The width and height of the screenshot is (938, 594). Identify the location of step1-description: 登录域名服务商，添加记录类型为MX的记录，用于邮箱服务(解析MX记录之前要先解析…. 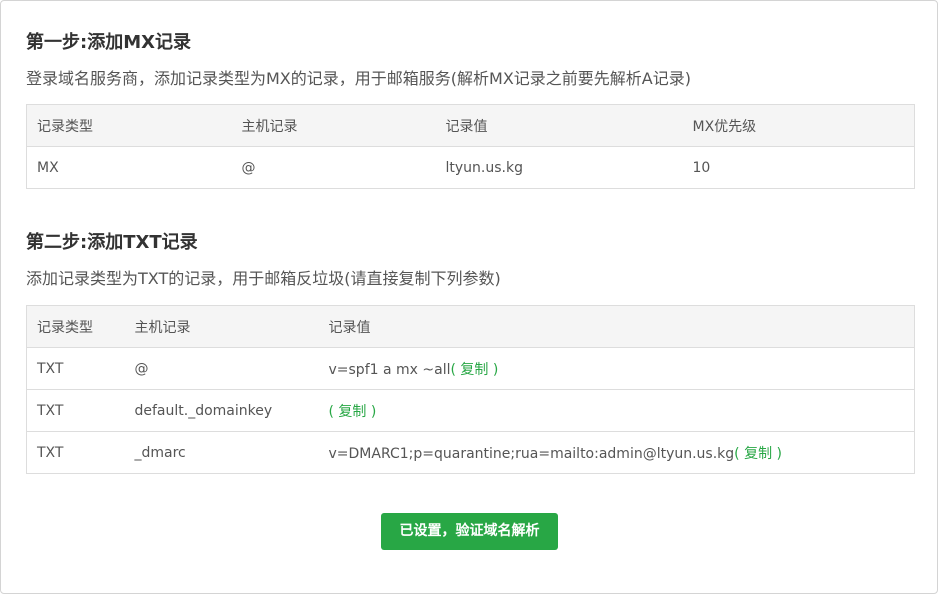
(358, 78).